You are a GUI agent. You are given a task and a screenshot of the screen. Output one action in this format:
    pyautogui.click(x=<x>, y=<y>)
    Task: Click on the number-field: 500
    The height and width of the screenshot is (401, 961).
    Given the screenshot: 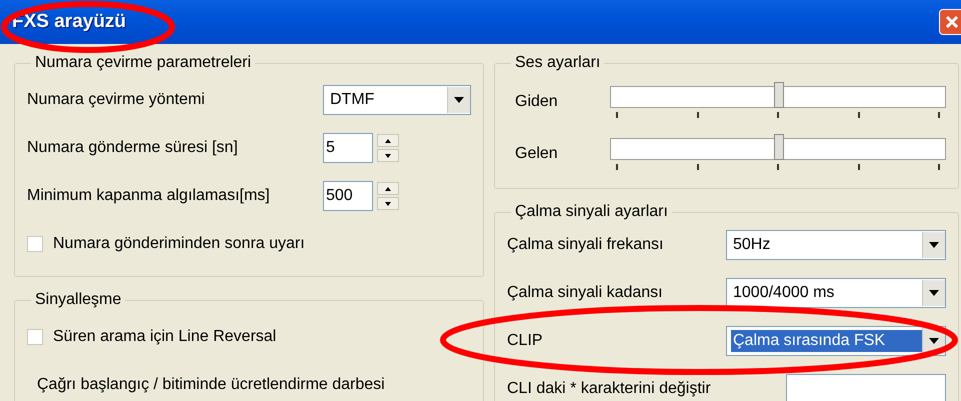 What is the action you would take?
    pyautogui.click(x=348, y=196)
    